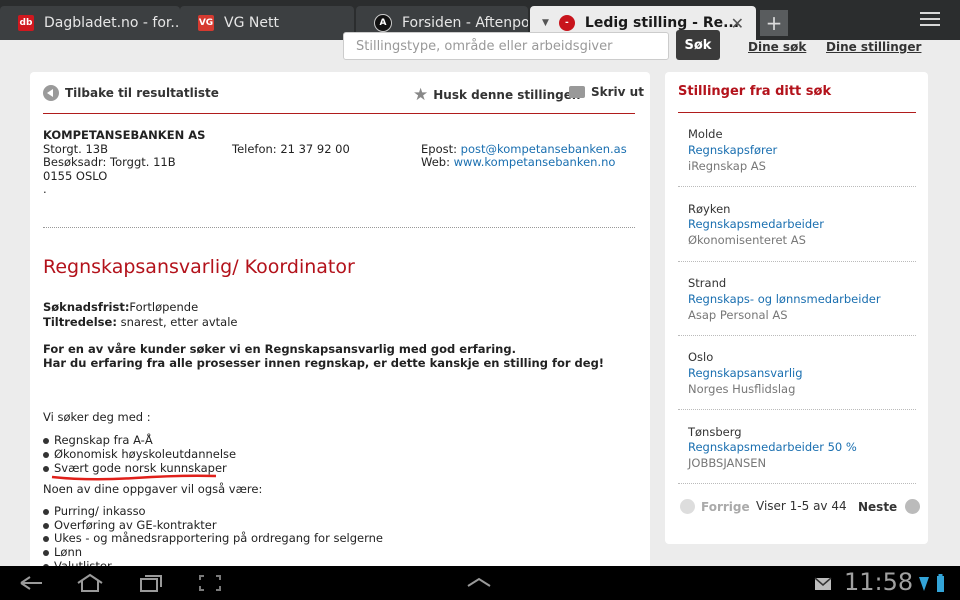  I want to click on menu-icon, so click(930, 21).